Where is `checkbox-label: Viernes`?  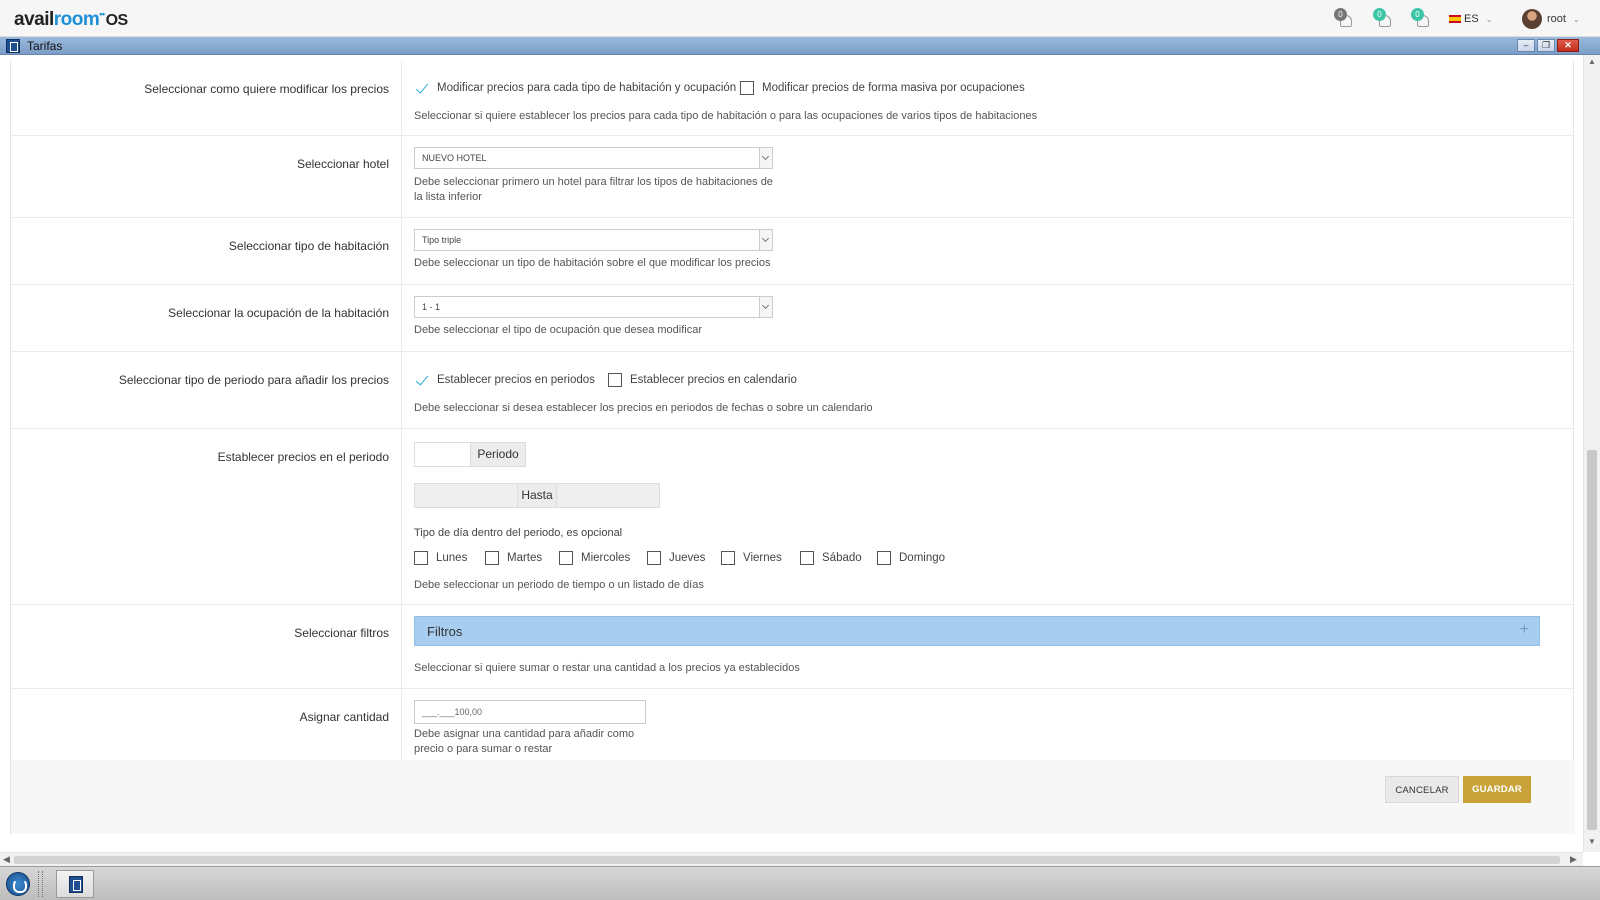
checkbox-label: Viernes is located at coordinates (762, 558).